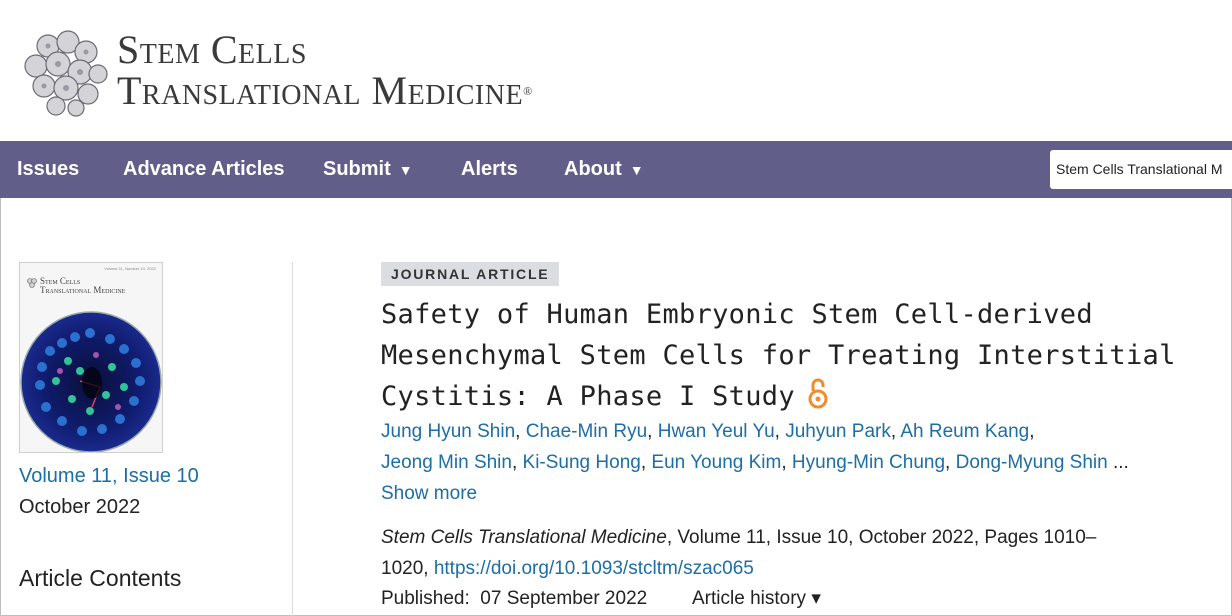 The height and width of the screenshot is (616, 1232). Describe the element at coordinates (524, 537) in the screenshot. I see `citation-journal: Stem Cells Translational Medicine` at that location.